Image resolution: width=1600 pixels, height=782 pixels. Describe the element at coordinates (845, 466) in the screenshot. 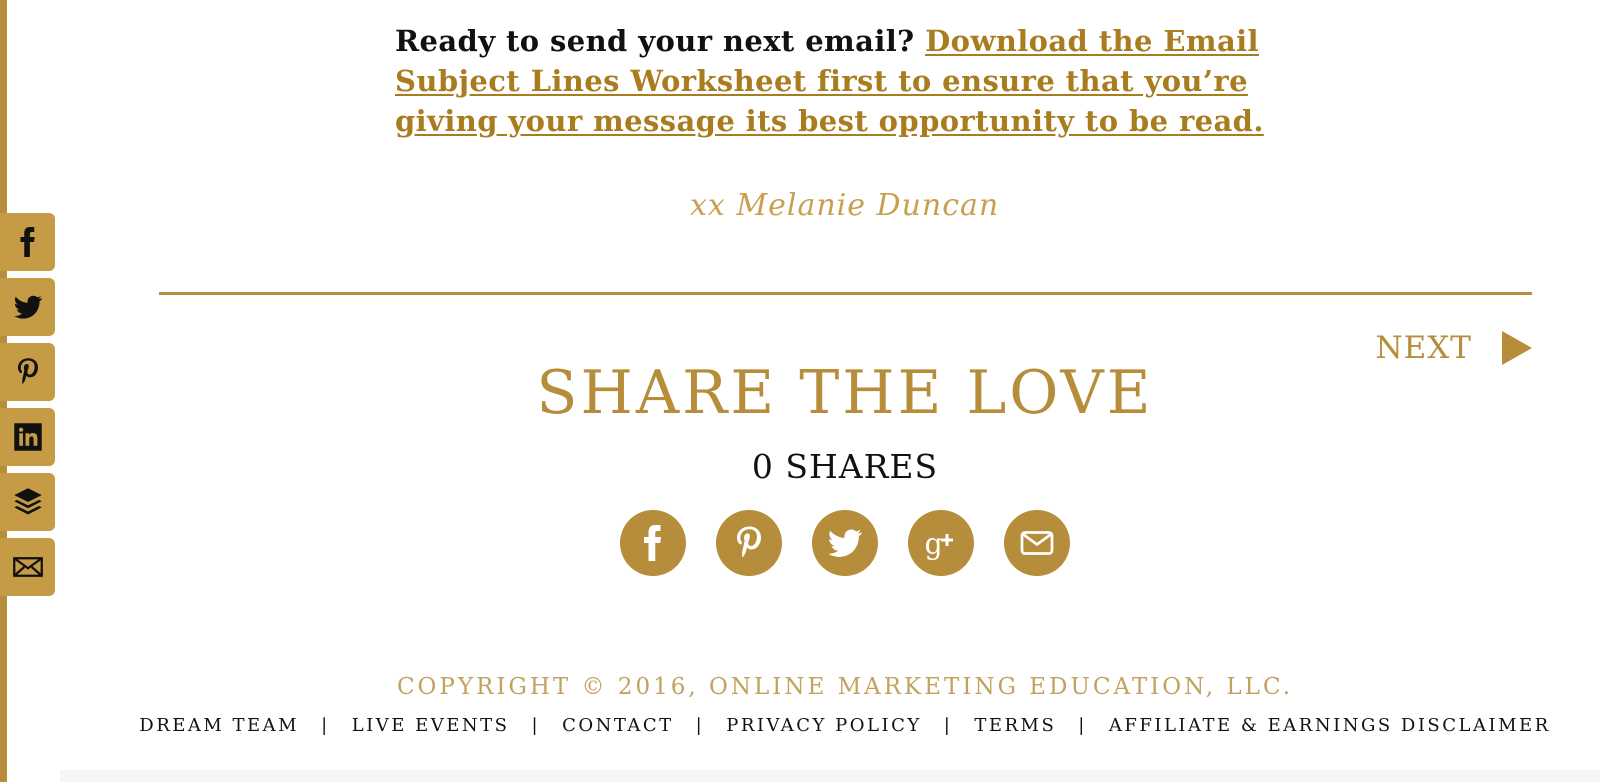

I see `share-count: 0 SHARES` at that location.